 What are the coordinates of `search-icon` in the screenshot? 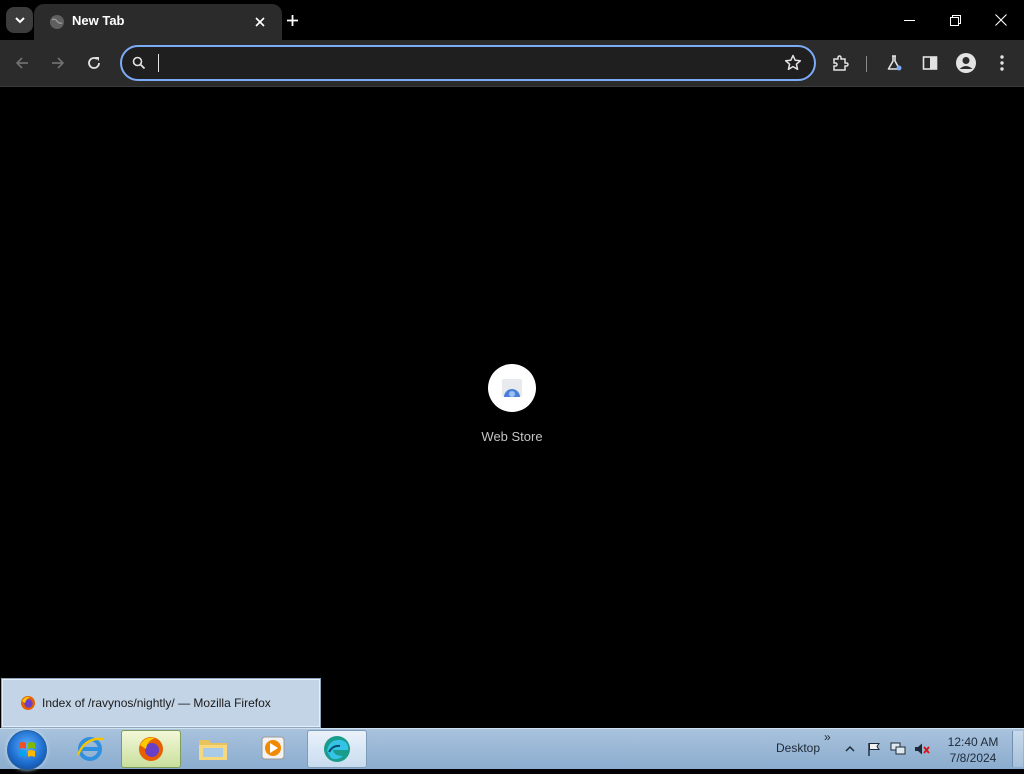 It's located at (139, 63).